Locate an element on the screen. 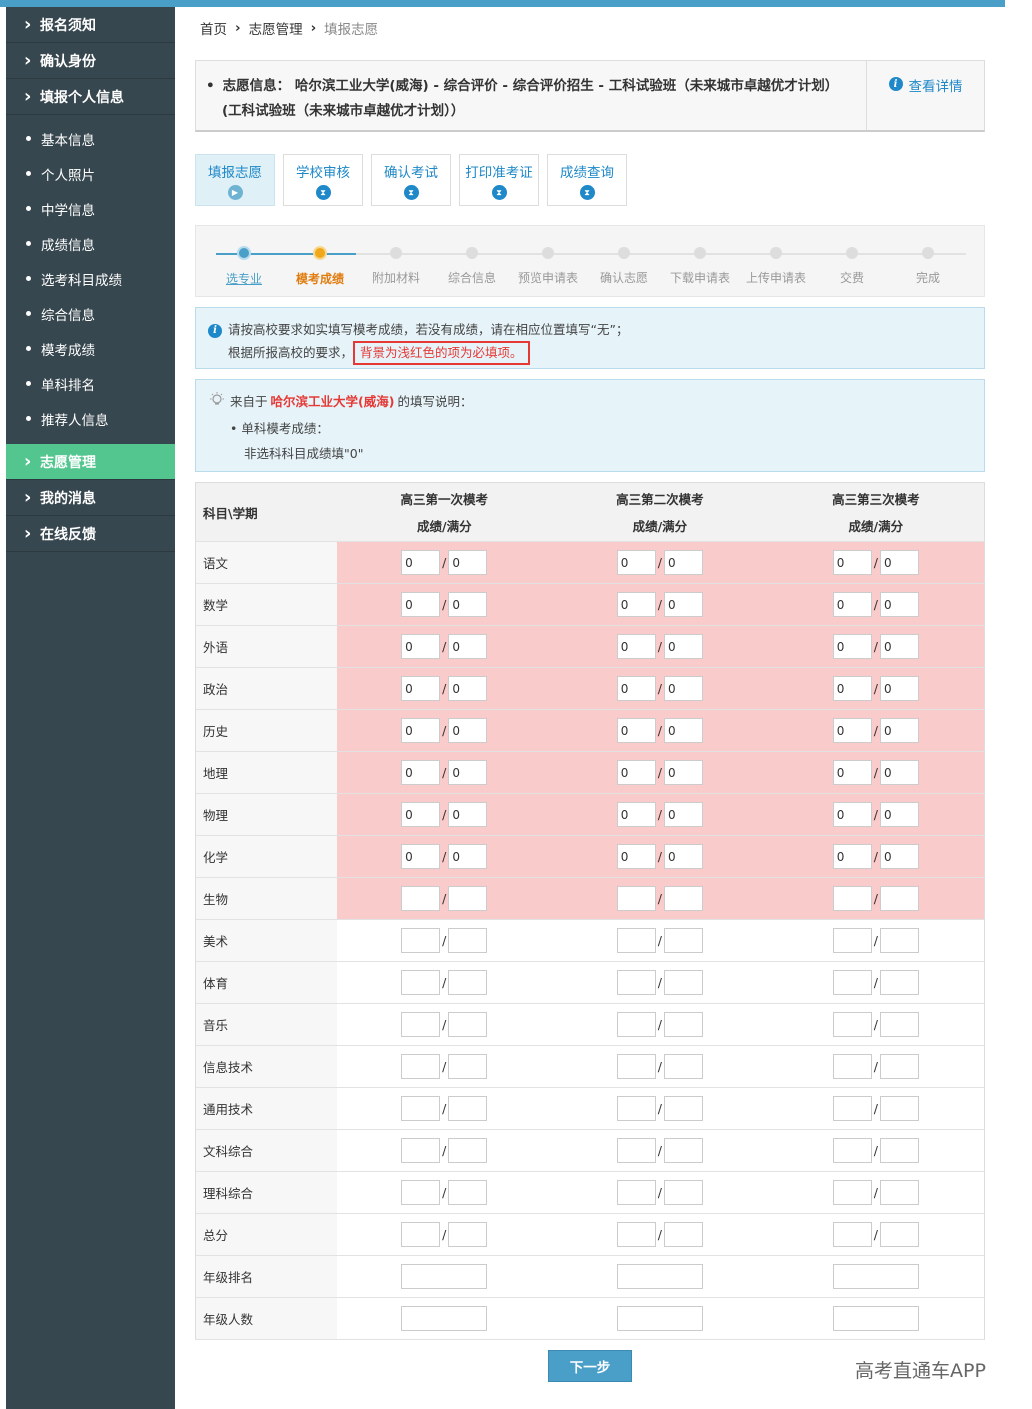 The width and height of the screenshot is (1032, 1409). view-details-link: i 查看详情 is located at coordinates (925, 95).